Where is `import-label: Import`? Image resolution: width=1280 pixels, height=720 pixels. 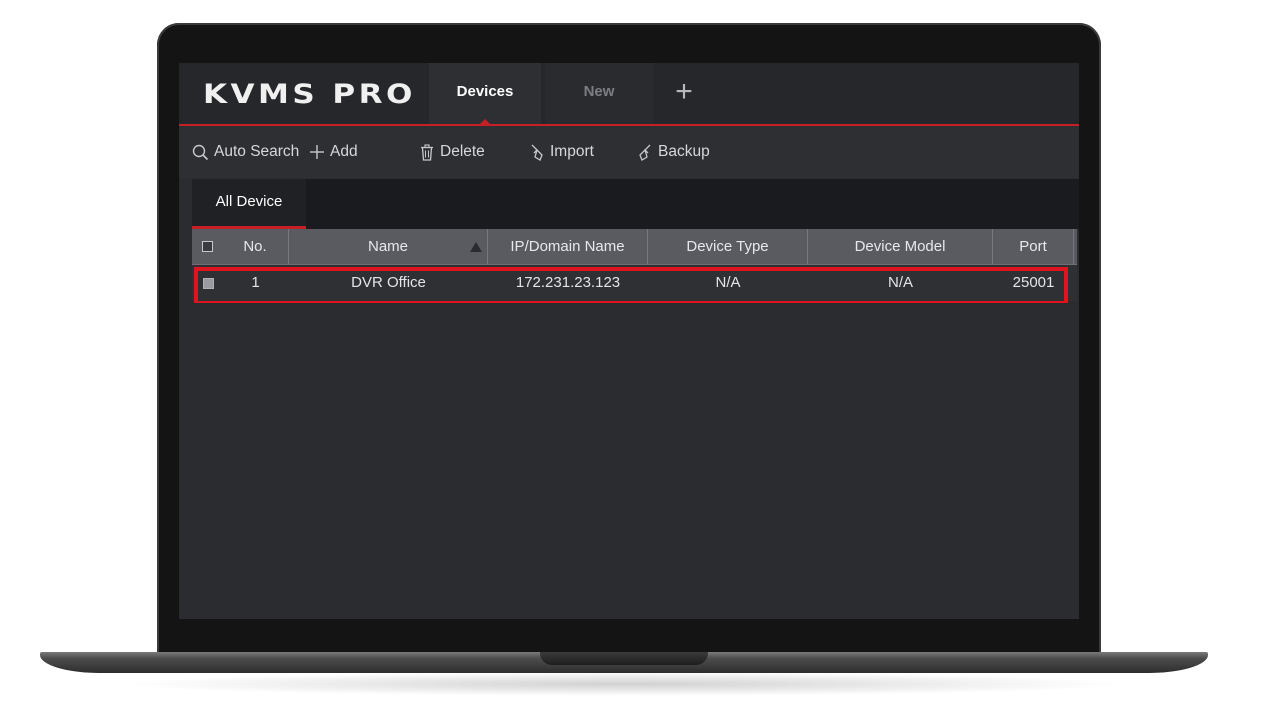 import-label: Import is located at coordinates (572, 151).